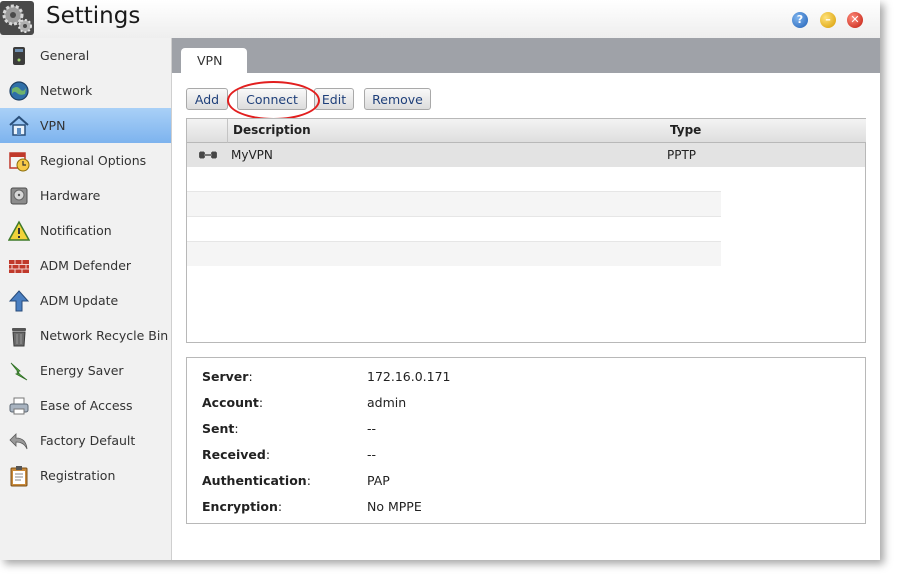  Describe the element at coordinates (526, 481) in the screenshot. I see `detail-row-authentication: Authentication: PAP` at that location.